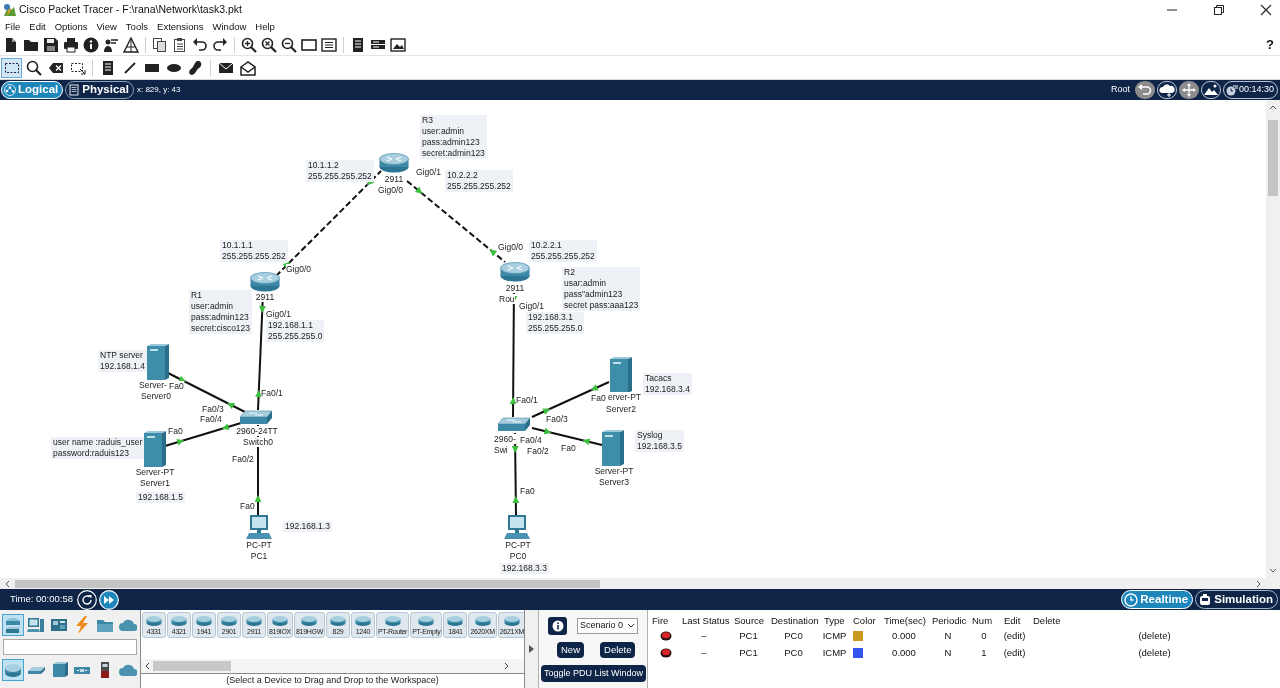 This screenshot has height=688, width=1280. I want to click on chevron-down-icon, so click(1273, 571).